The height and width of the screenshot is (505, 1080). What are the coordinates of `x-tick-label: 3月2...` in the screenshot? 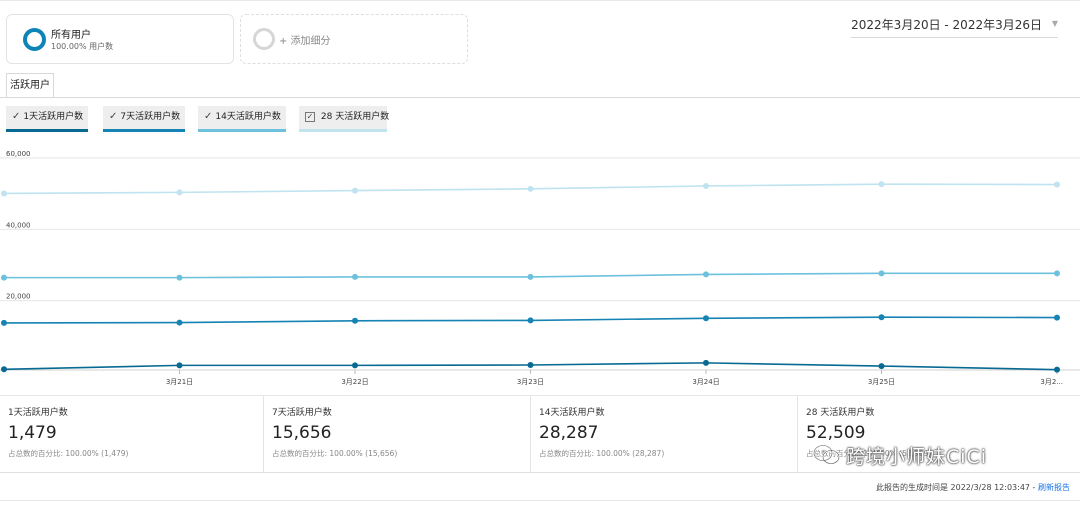 It's located at (1051, 382).